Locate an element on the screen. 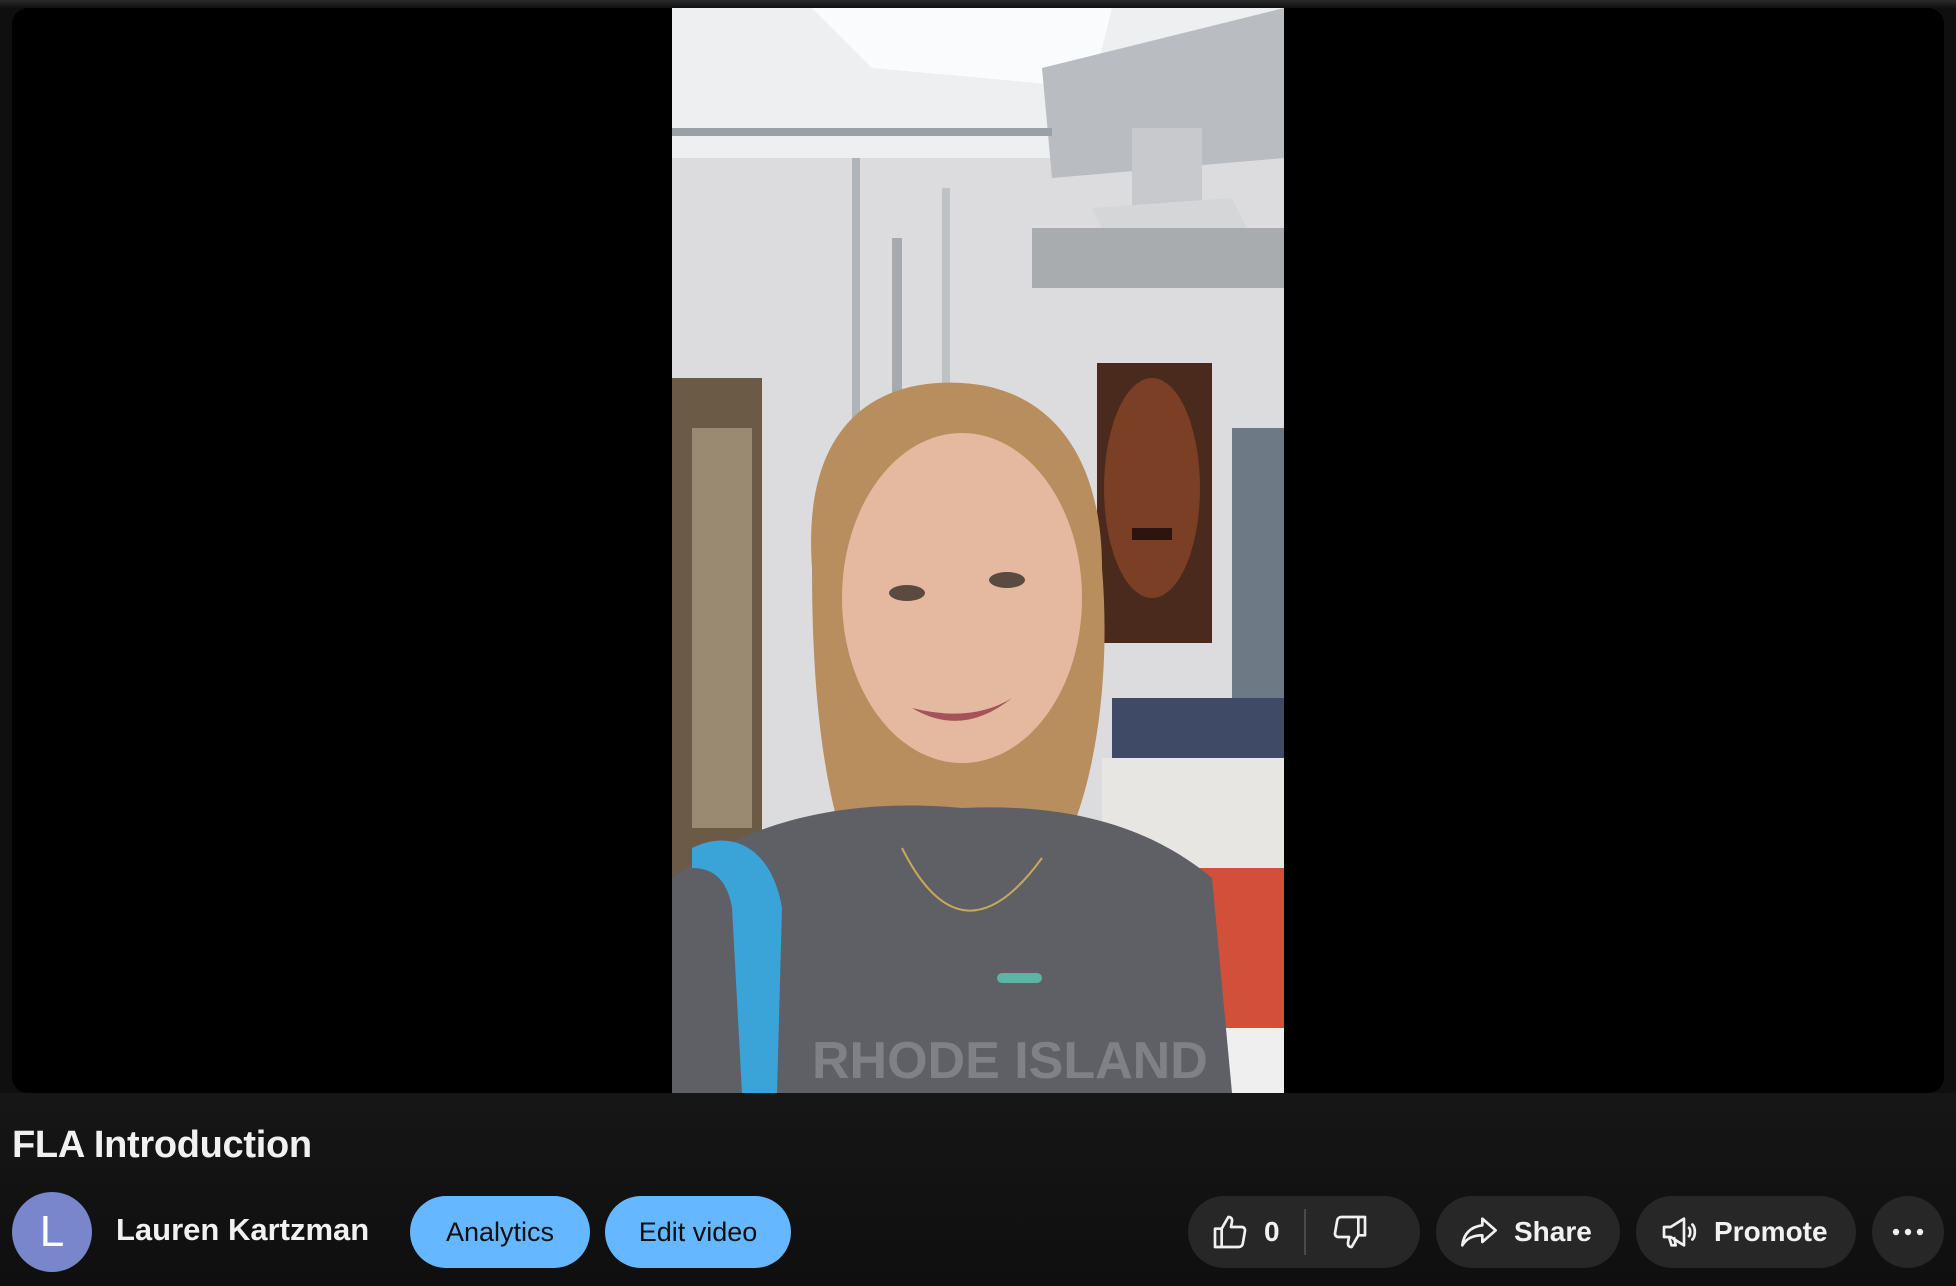  thumbs-up-icon is located at coordinates (1230, 1232).